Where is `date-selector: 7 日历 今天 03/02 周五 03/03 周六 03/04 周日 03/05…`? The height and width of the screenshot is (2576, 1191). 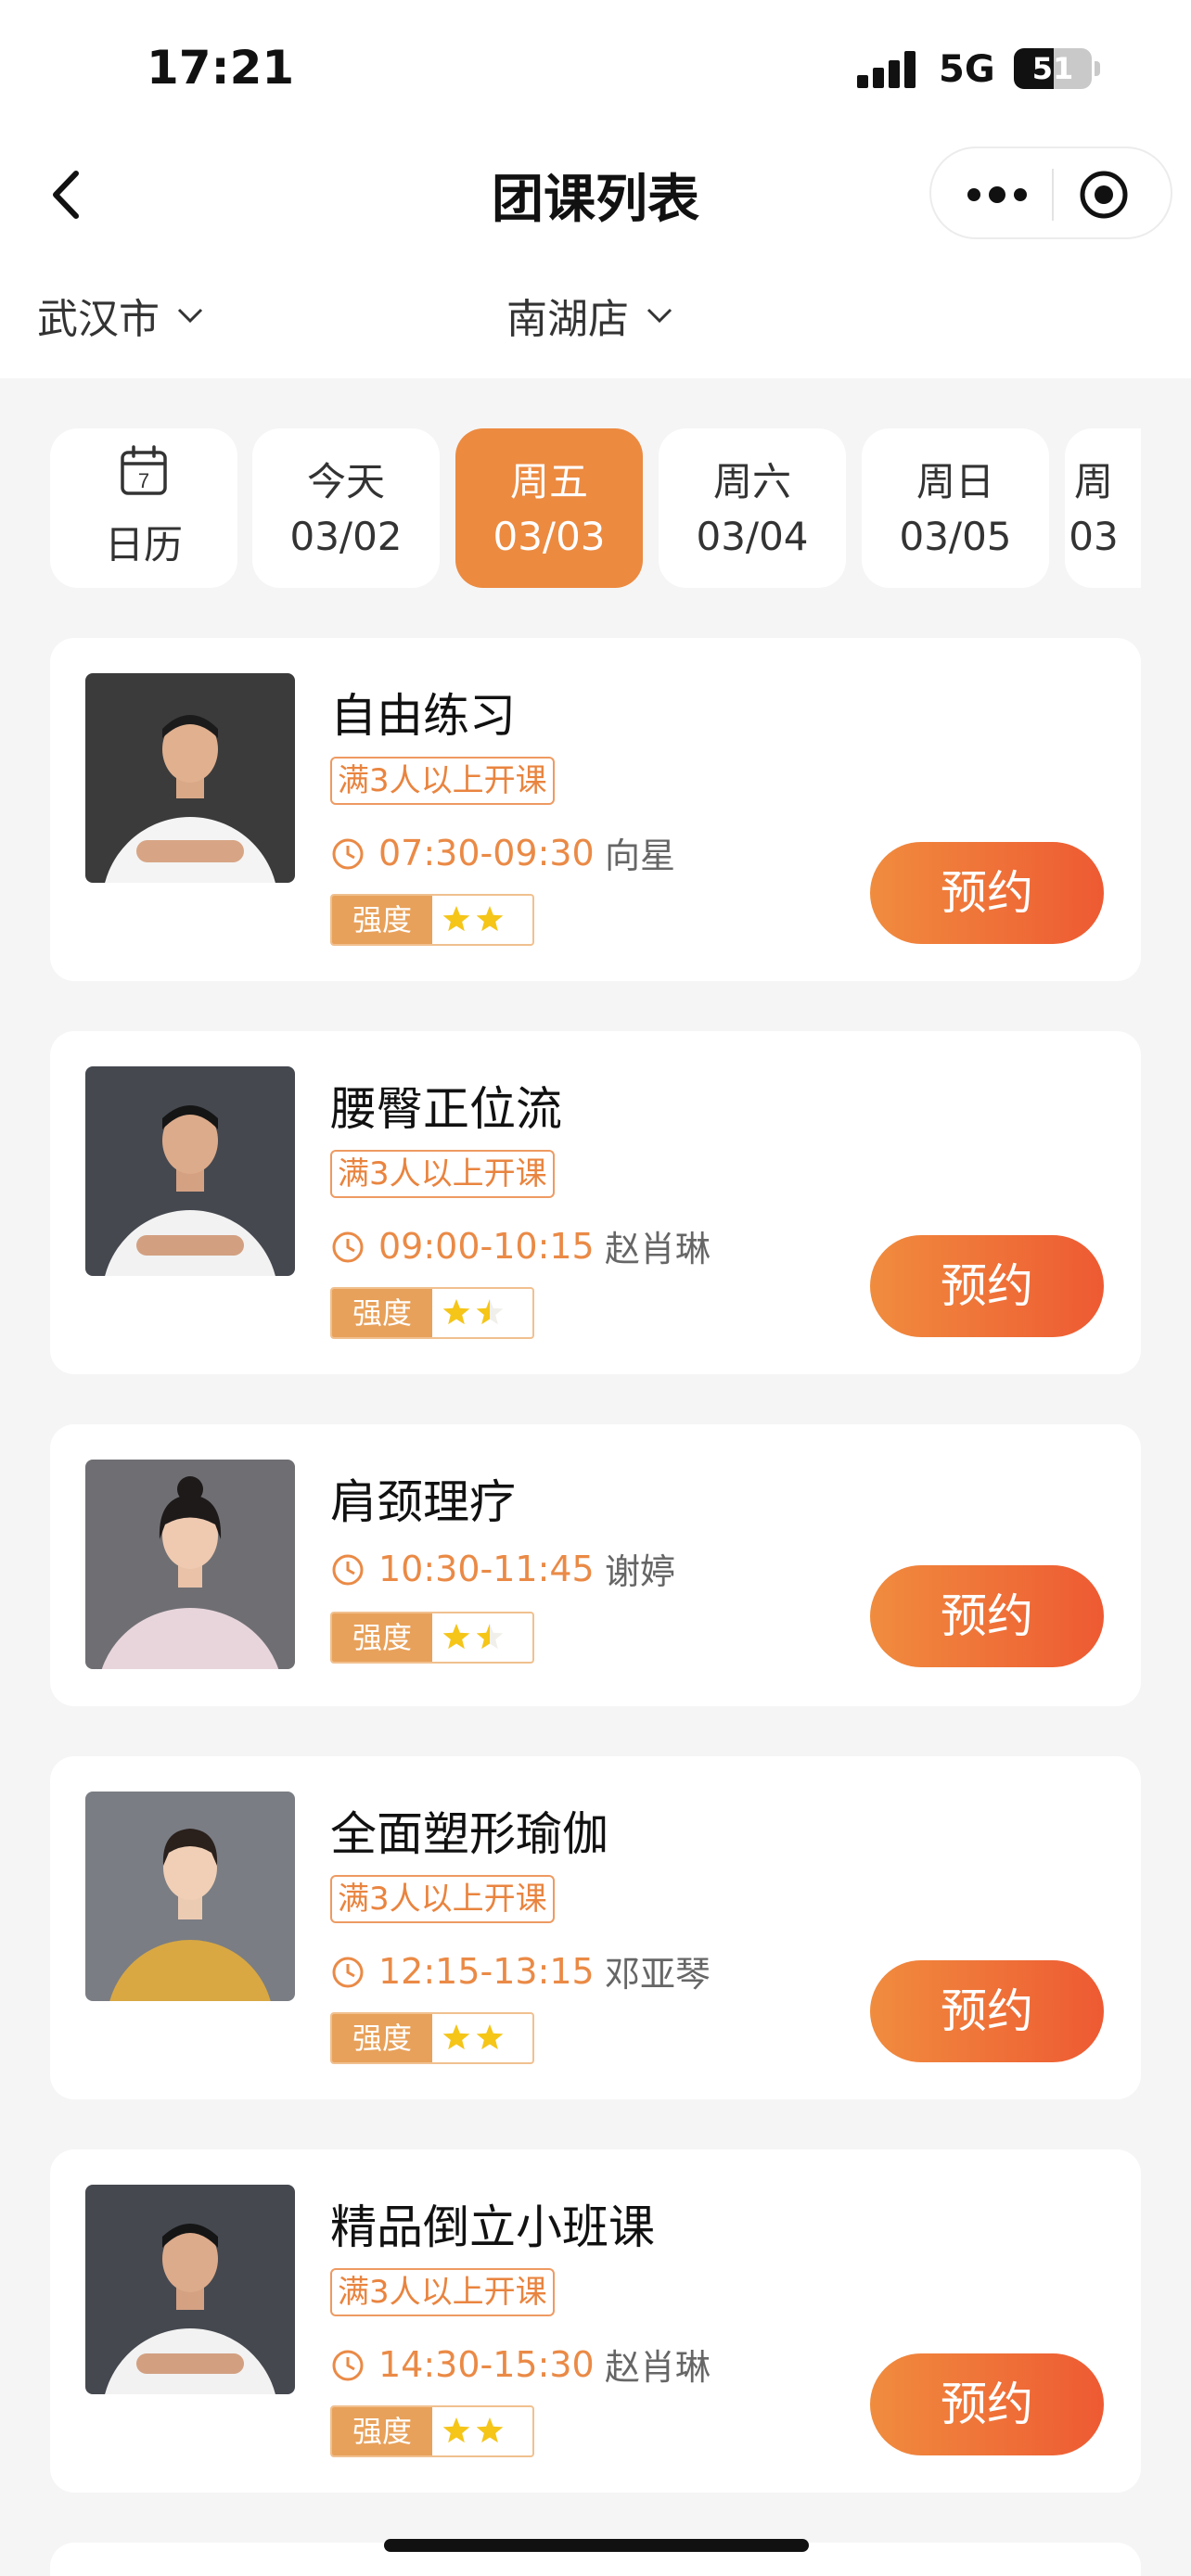
date-selector: 7 日历 今天 03/02 周五 03/03 周六 03/04 周日 03/05… is located at coordinates (595, 508).